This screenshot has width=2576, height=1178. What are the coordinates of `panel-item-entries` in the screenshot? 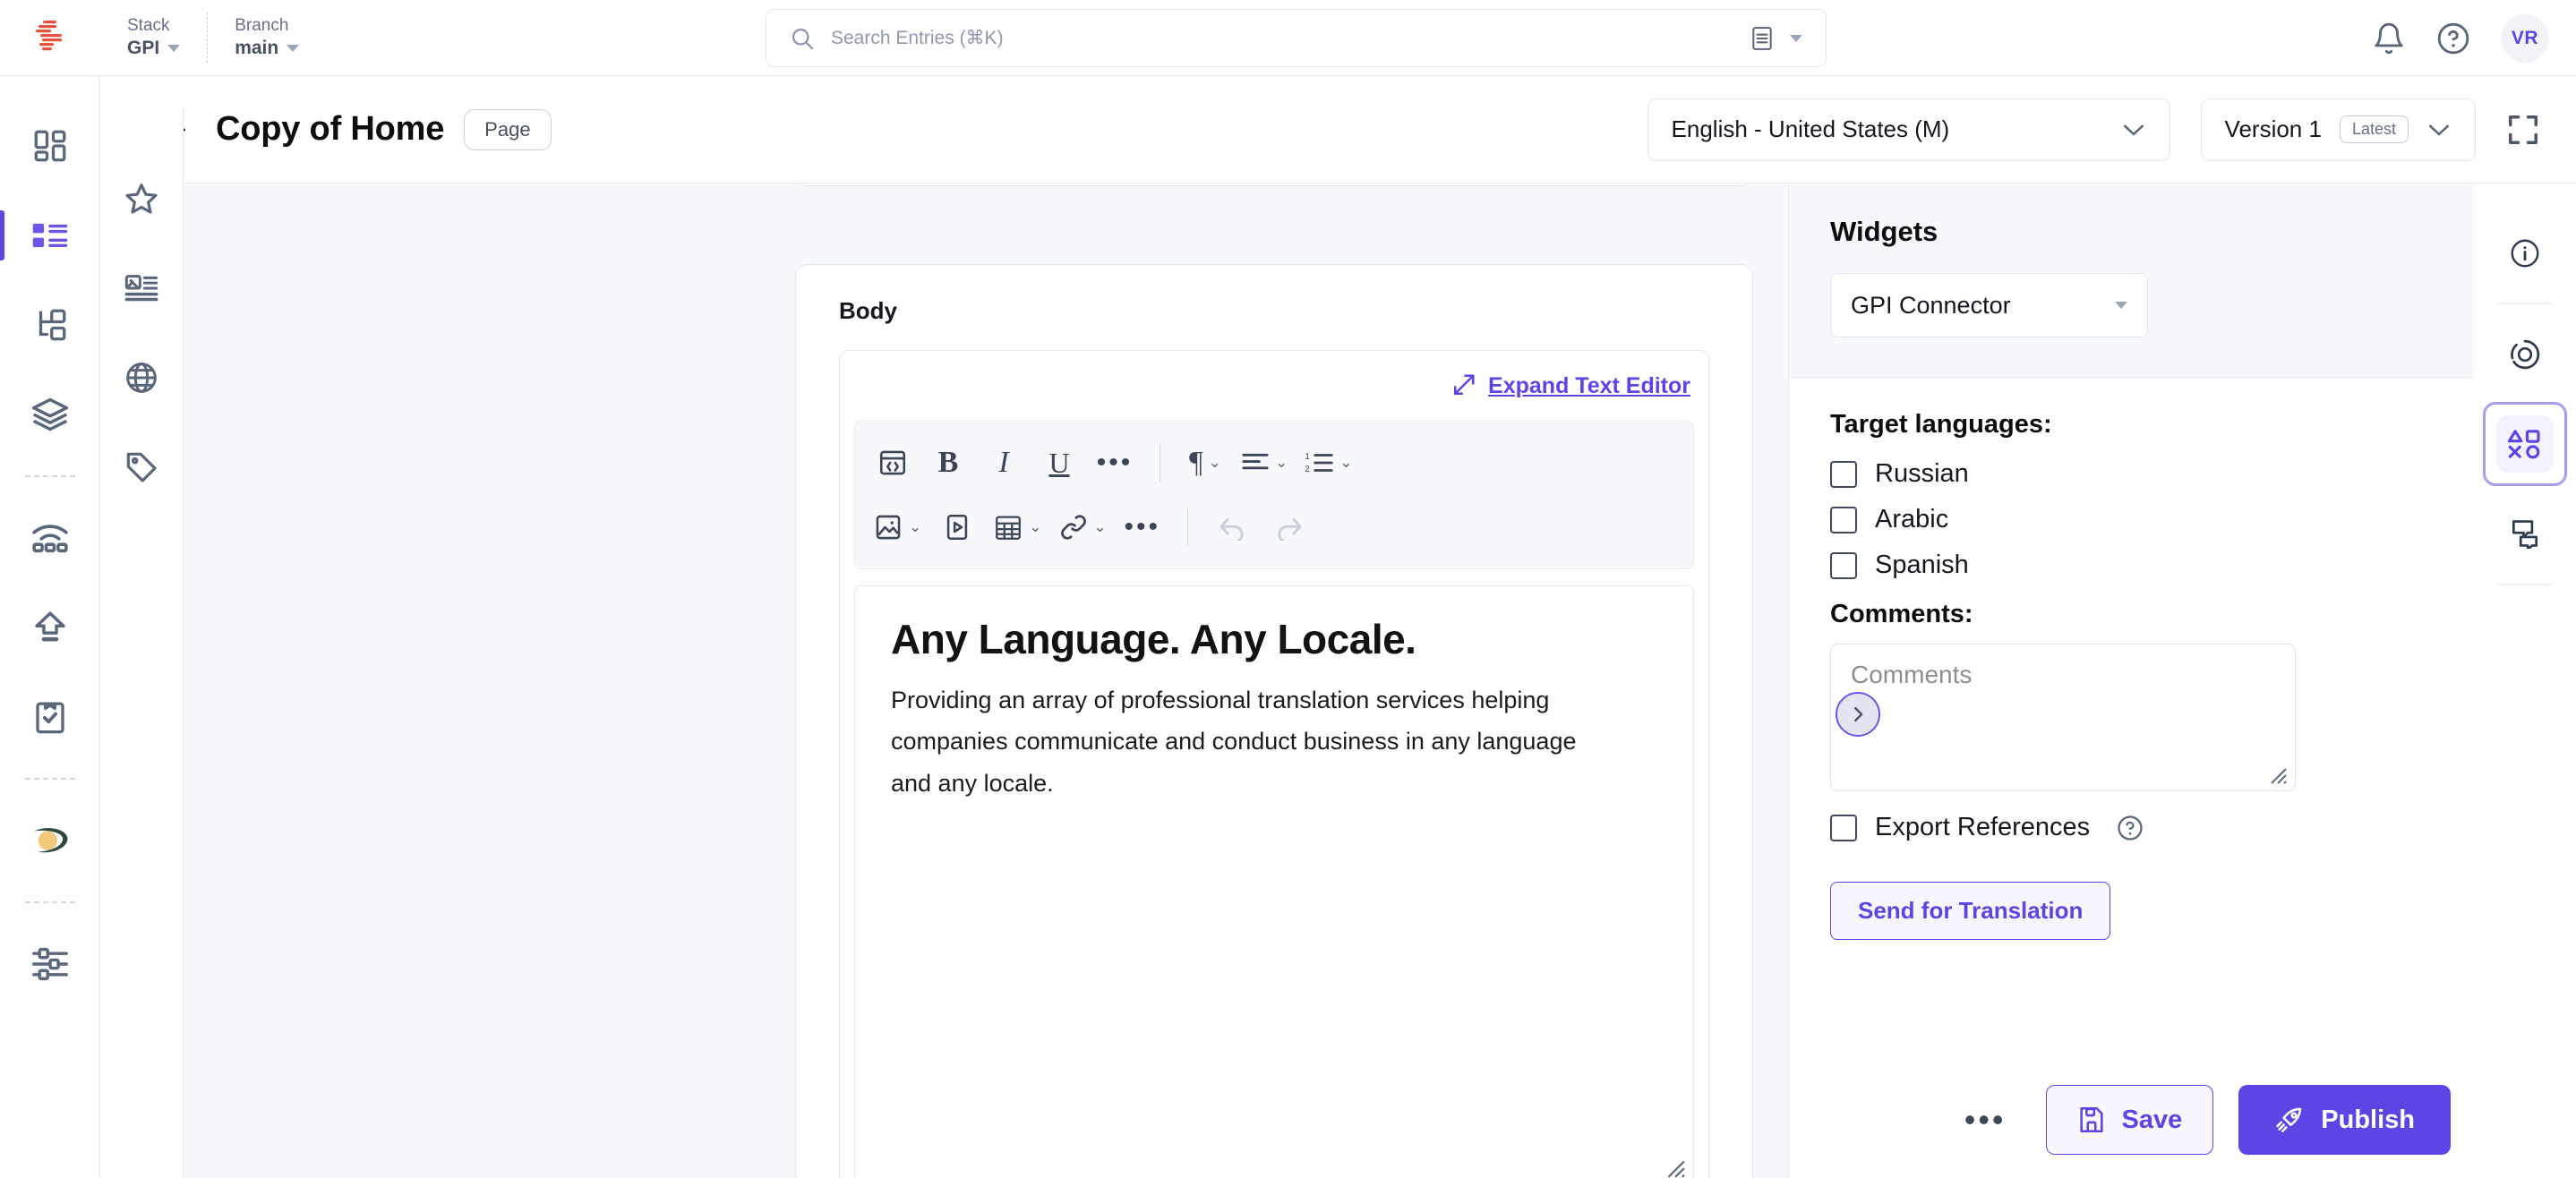 It's located at (142, 288).